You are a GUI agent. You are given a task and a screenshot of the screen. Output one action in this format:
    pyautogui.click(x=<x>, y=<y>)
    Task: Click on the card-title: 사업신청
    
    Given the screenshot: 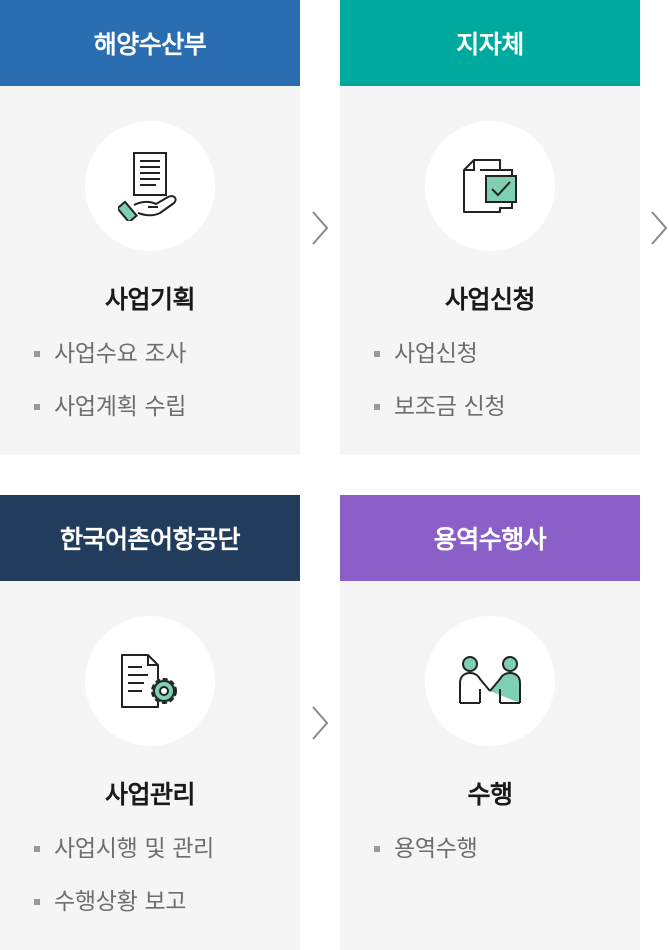 What is the action you would take?
    pyautogui.click(x=490, y=299)
    